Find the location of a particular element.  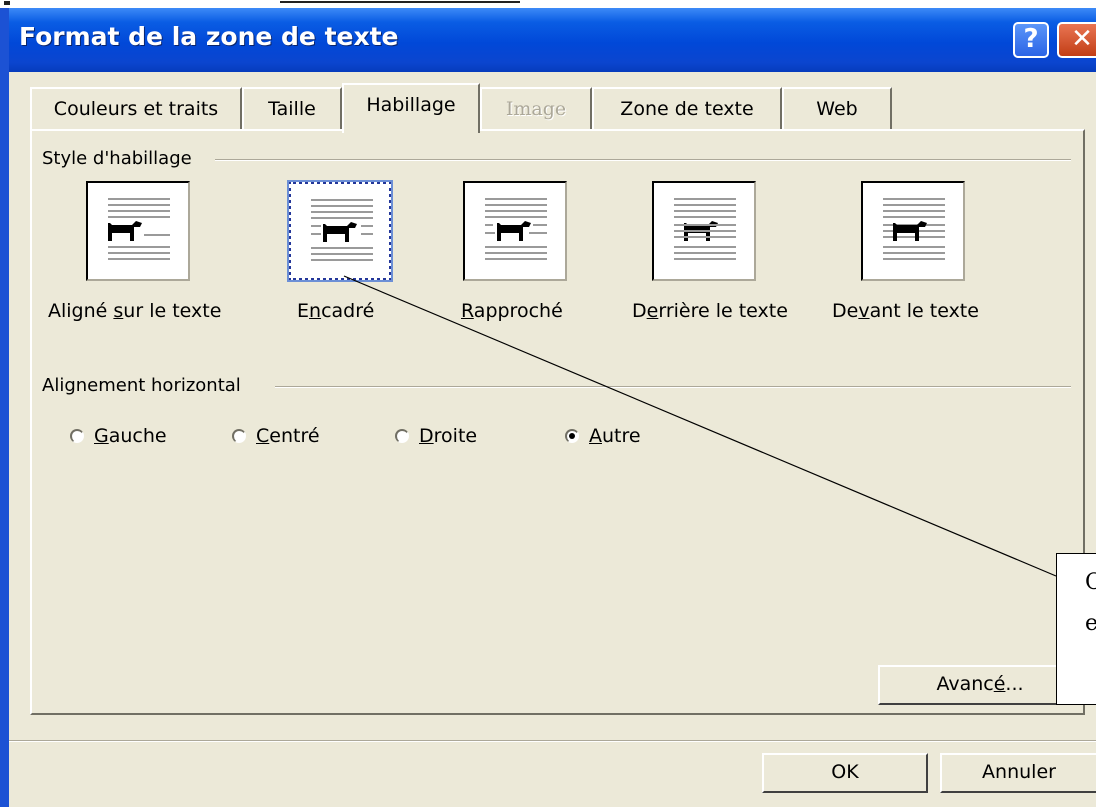

tab-habillage: Habillage is located at coordinates (411, 108).